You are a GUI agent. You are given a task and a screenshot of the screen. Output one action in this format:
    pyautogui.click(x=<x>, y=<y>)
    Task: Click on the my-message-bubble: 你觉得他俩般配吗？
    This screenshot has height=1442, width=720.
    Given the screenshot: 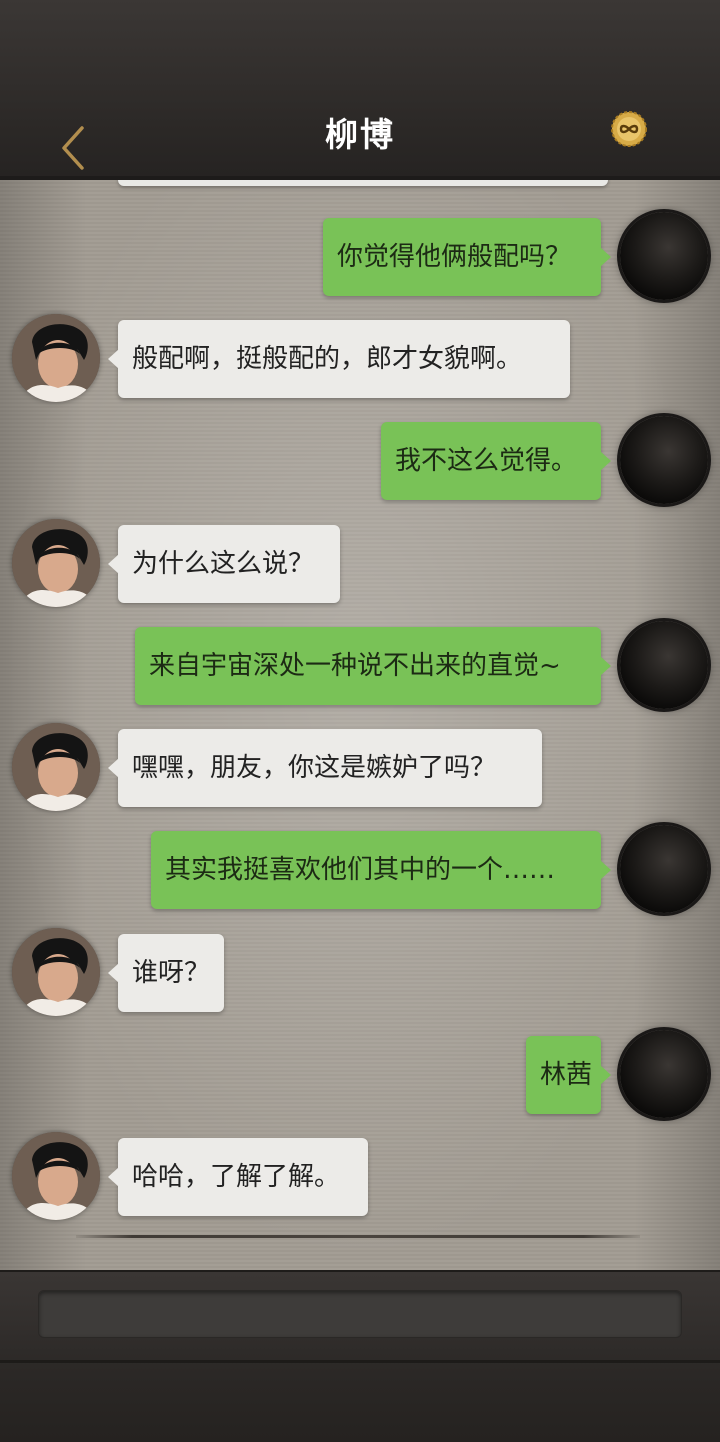 What is the action you would take?
    pyautogui.click(x=467, y=257)
    